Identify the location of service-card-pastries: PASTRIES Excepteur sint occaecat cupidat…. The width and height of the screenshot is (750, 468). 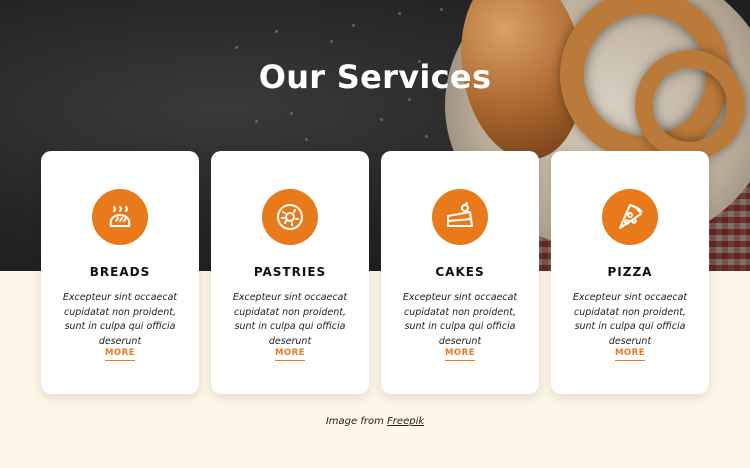
(290, 272).